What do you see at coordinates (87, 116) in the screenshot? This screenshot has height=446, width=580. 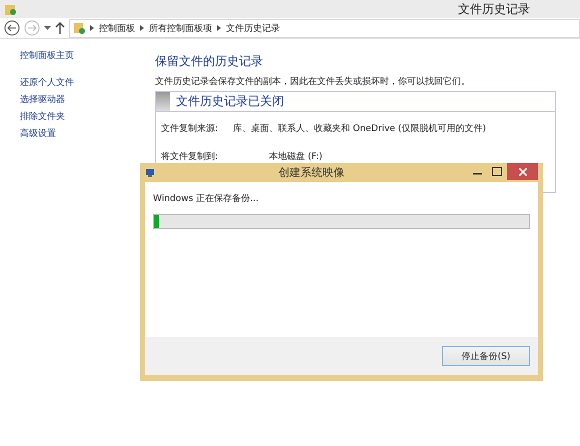 I see `sidebar-link: 排除文件夹` at bounding box center [87, 116].